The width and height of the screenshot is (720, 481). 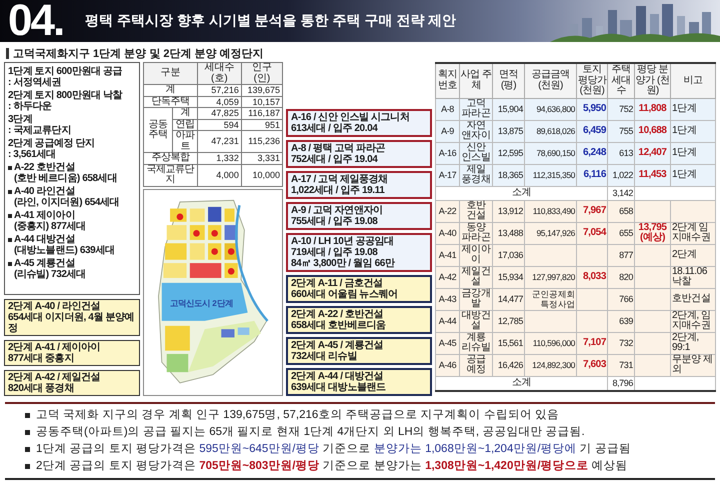 What do you see at coordinates (448, 255) in the screenshot?
I see `table-cell: A-41` at bounding box center [448, 255].